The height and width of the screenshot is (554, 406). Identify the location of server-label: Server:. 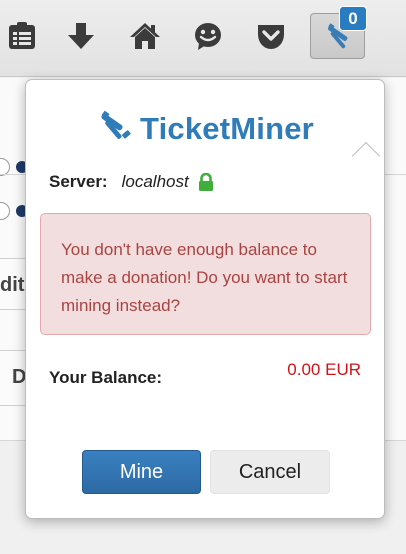
(78, 181).